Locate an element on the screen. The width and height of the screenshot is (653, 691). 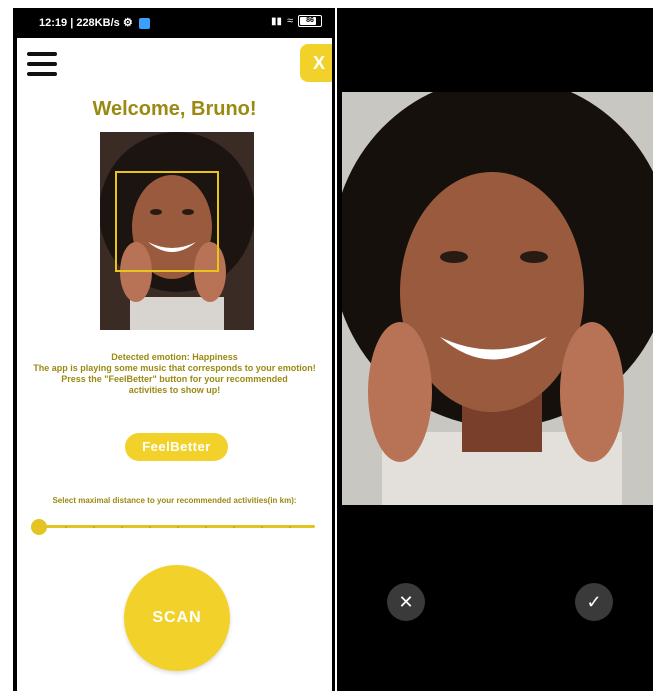
captured-face-photo is located at coordinates (177, 231).